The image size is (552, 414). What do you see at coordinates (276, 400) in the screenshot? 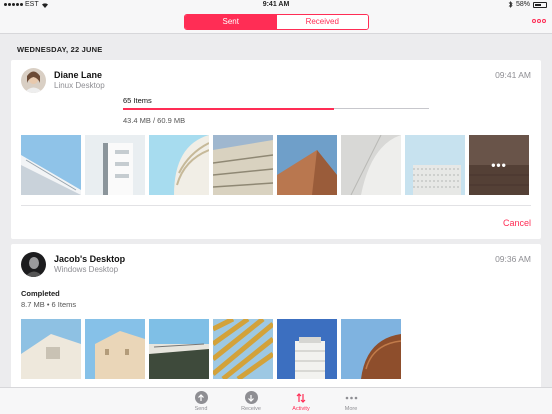
I see `bottom-tab-bar: Send Receive Activity More` at bounding box center [276, 400].